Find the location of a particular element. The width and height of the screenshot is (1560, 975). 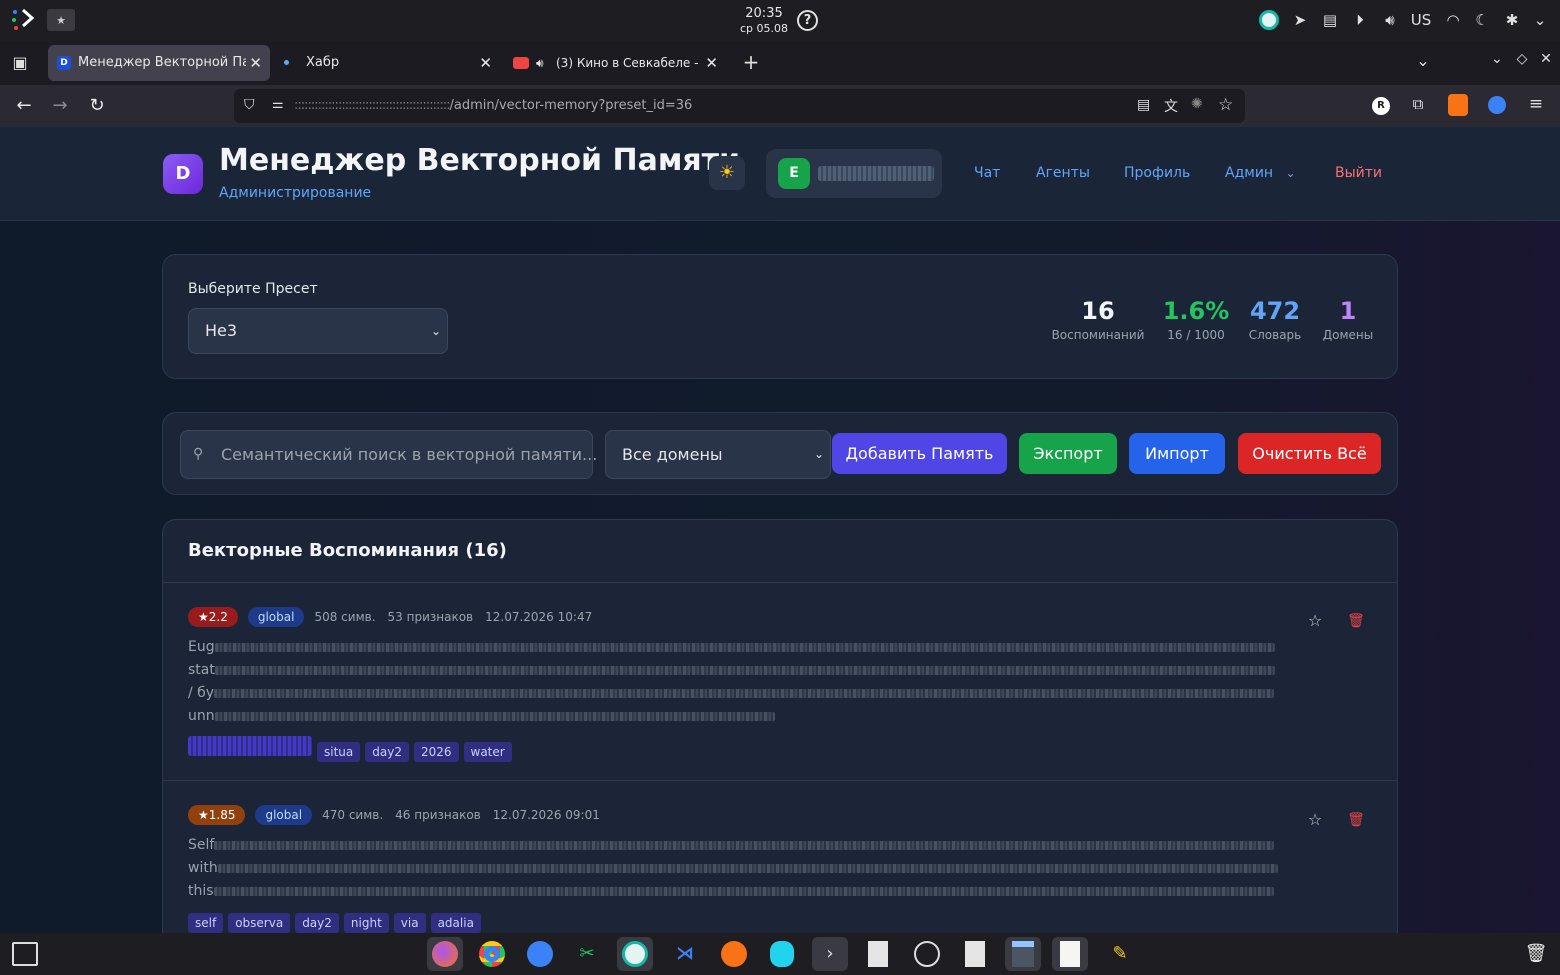

terminal-icon: › is located at coordinates (830, 954).